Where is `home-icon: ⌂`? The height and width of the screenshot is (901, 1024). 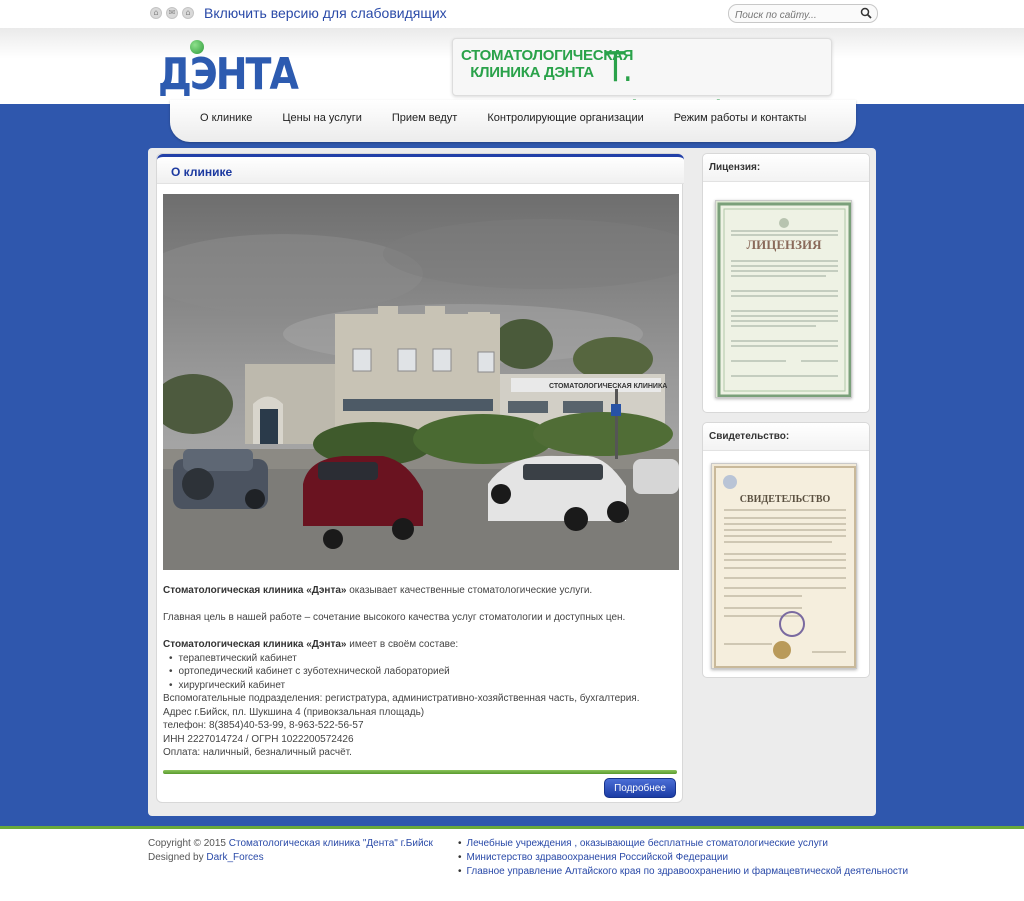 home-icon: ⌂ is located at coordinates (156, 13).